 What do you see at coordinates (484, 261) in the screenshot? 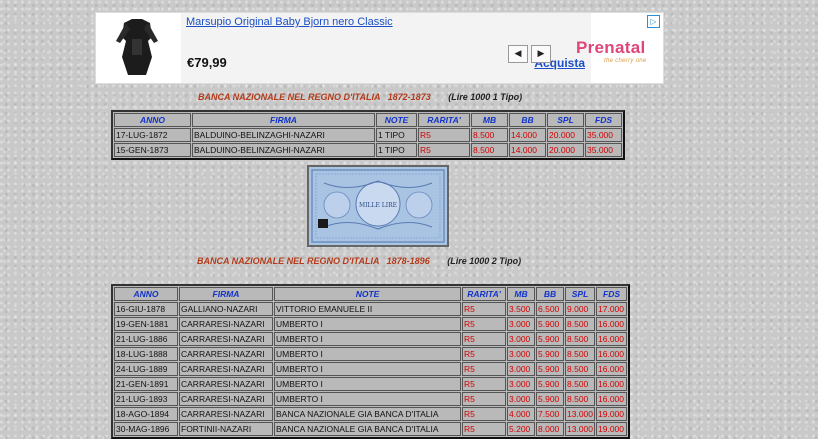
I see `section2-type: (Lire 1000 2 Tipo)` at bounding box center [484, 261].